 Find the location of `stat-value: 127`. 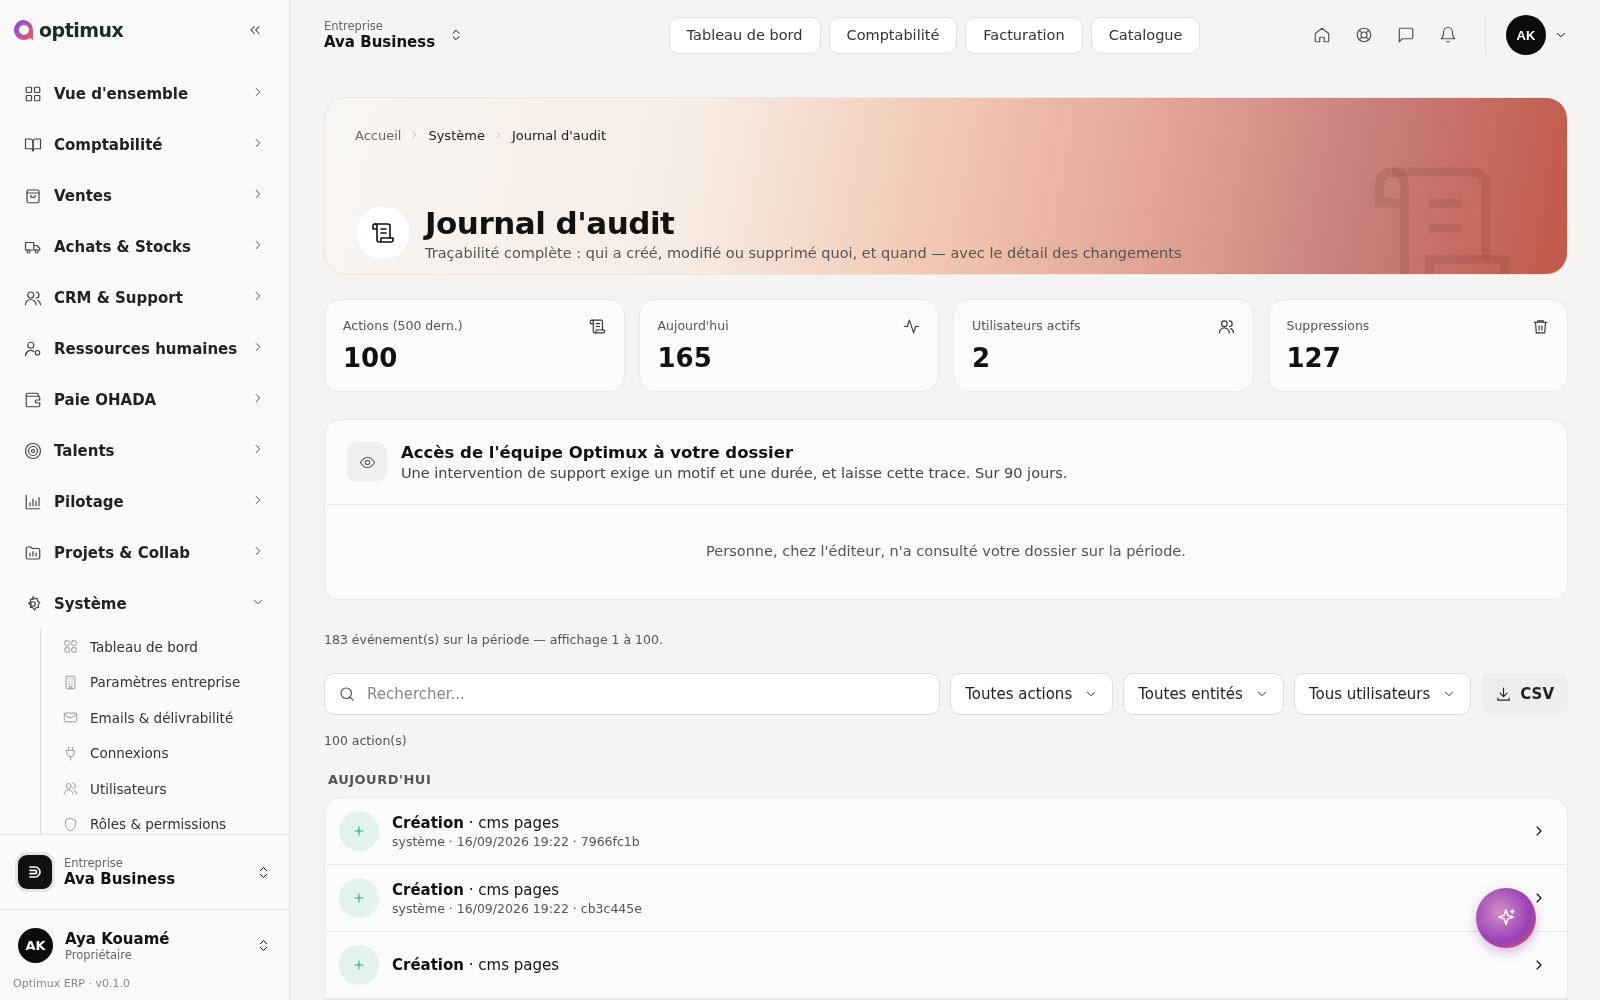

stat-value: 127 is located at coordinates (1314, 358).